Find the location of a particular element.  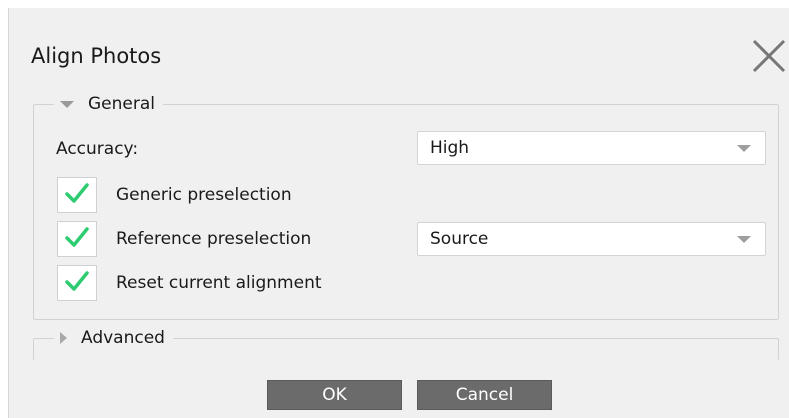

dialog-title: Align Photos is located at coordinates (96, 56).